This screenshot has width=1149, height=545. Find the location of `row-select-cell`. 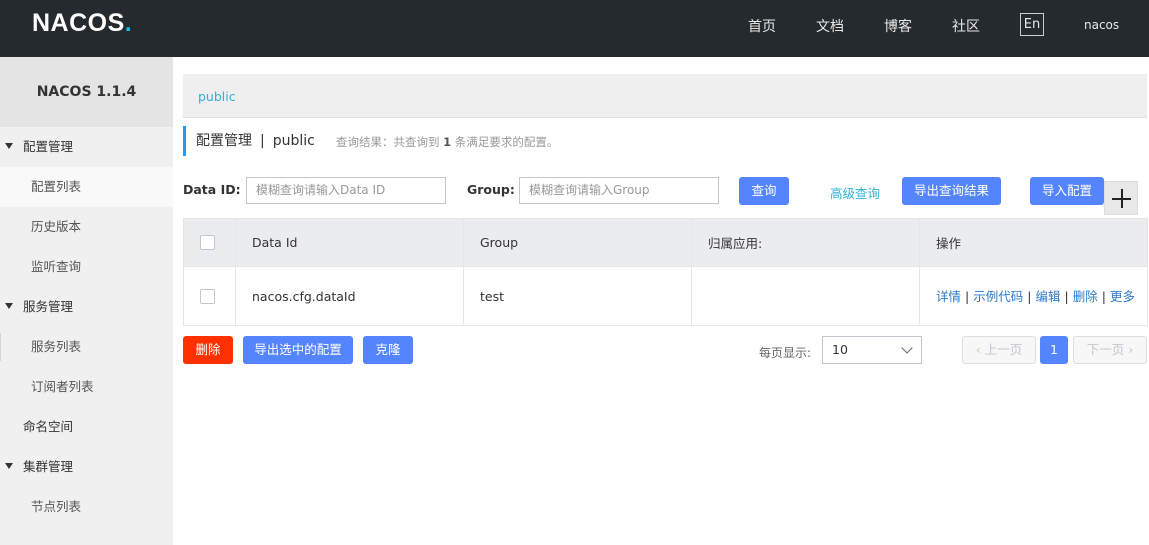

row-select-cell is located at coordinates (209, 296).